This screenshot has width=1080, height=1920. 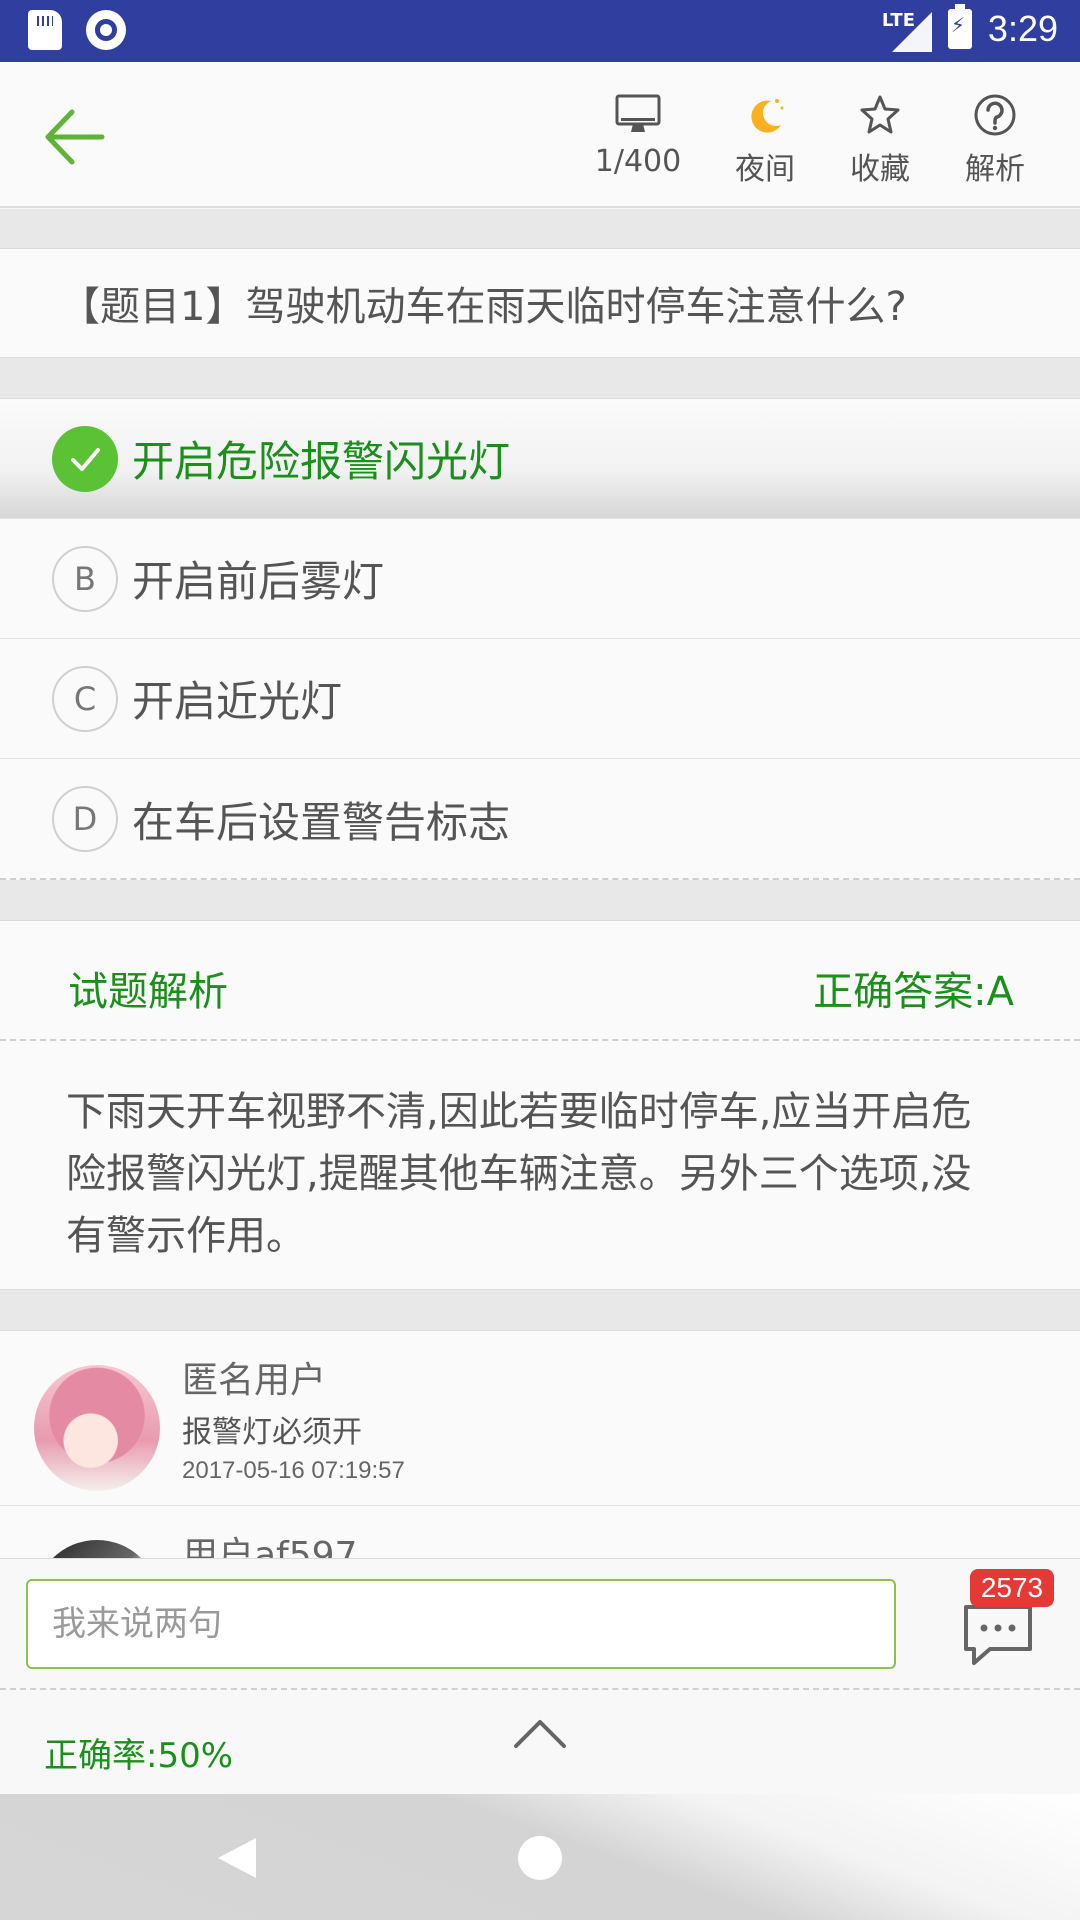 I want to click on explain-label: 解析, so click(x=995, y=169).